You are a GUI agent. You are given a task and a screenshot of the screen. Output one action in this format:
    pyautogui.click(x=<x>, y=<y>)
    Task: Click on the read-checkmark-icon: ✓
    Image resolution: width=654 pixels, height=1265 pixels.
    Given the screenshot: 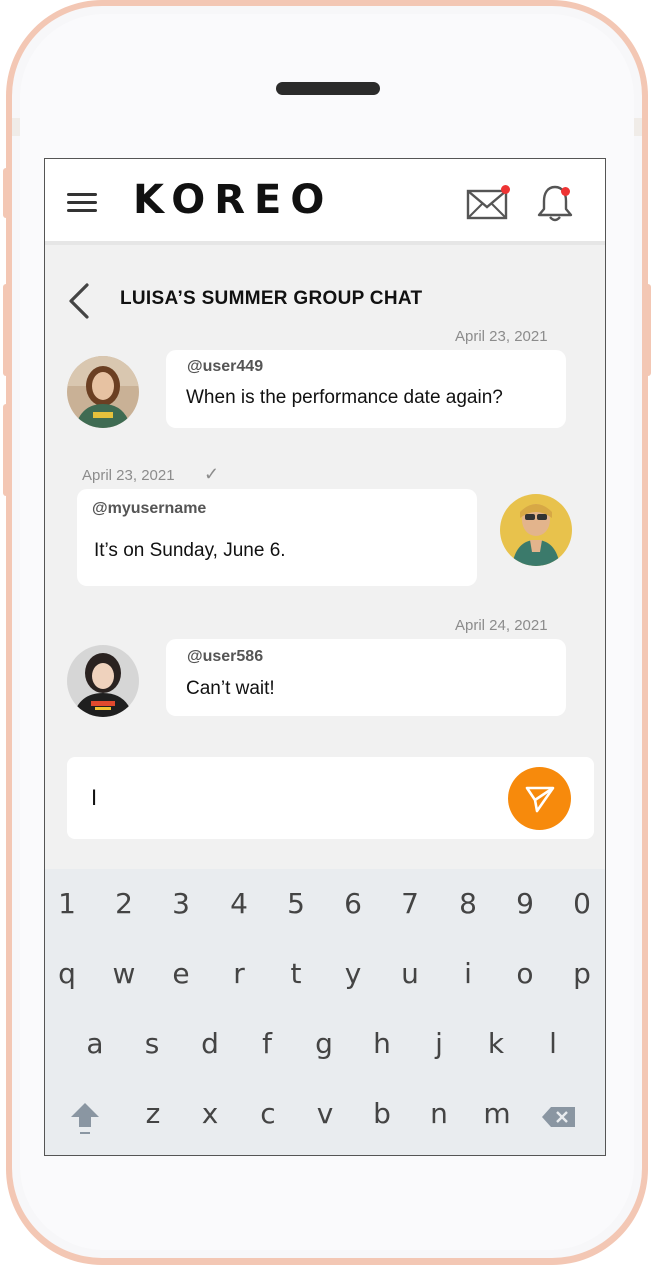 What is the action you would take?
    pyautogui.click(x=212, y=474)
    